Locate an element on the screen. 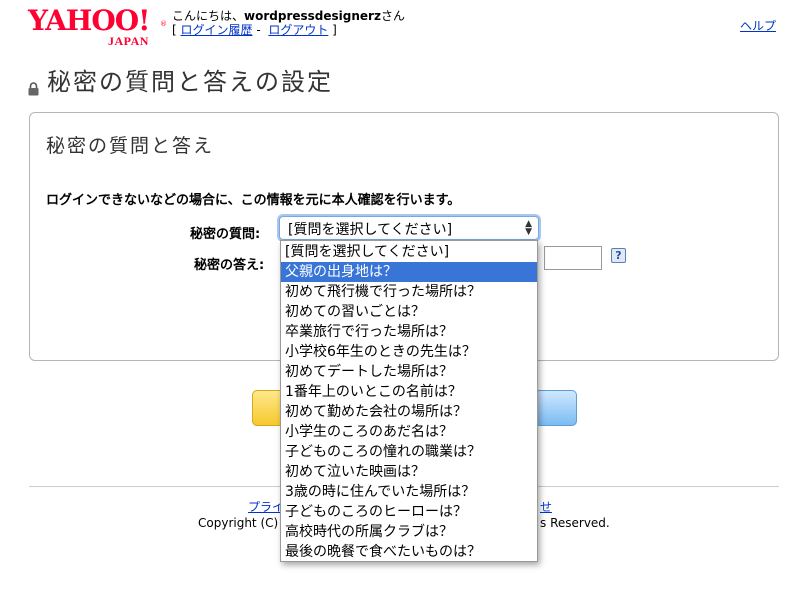  dropdown-option: 初めての習いごとは？ is located at coordinates (409, 312).